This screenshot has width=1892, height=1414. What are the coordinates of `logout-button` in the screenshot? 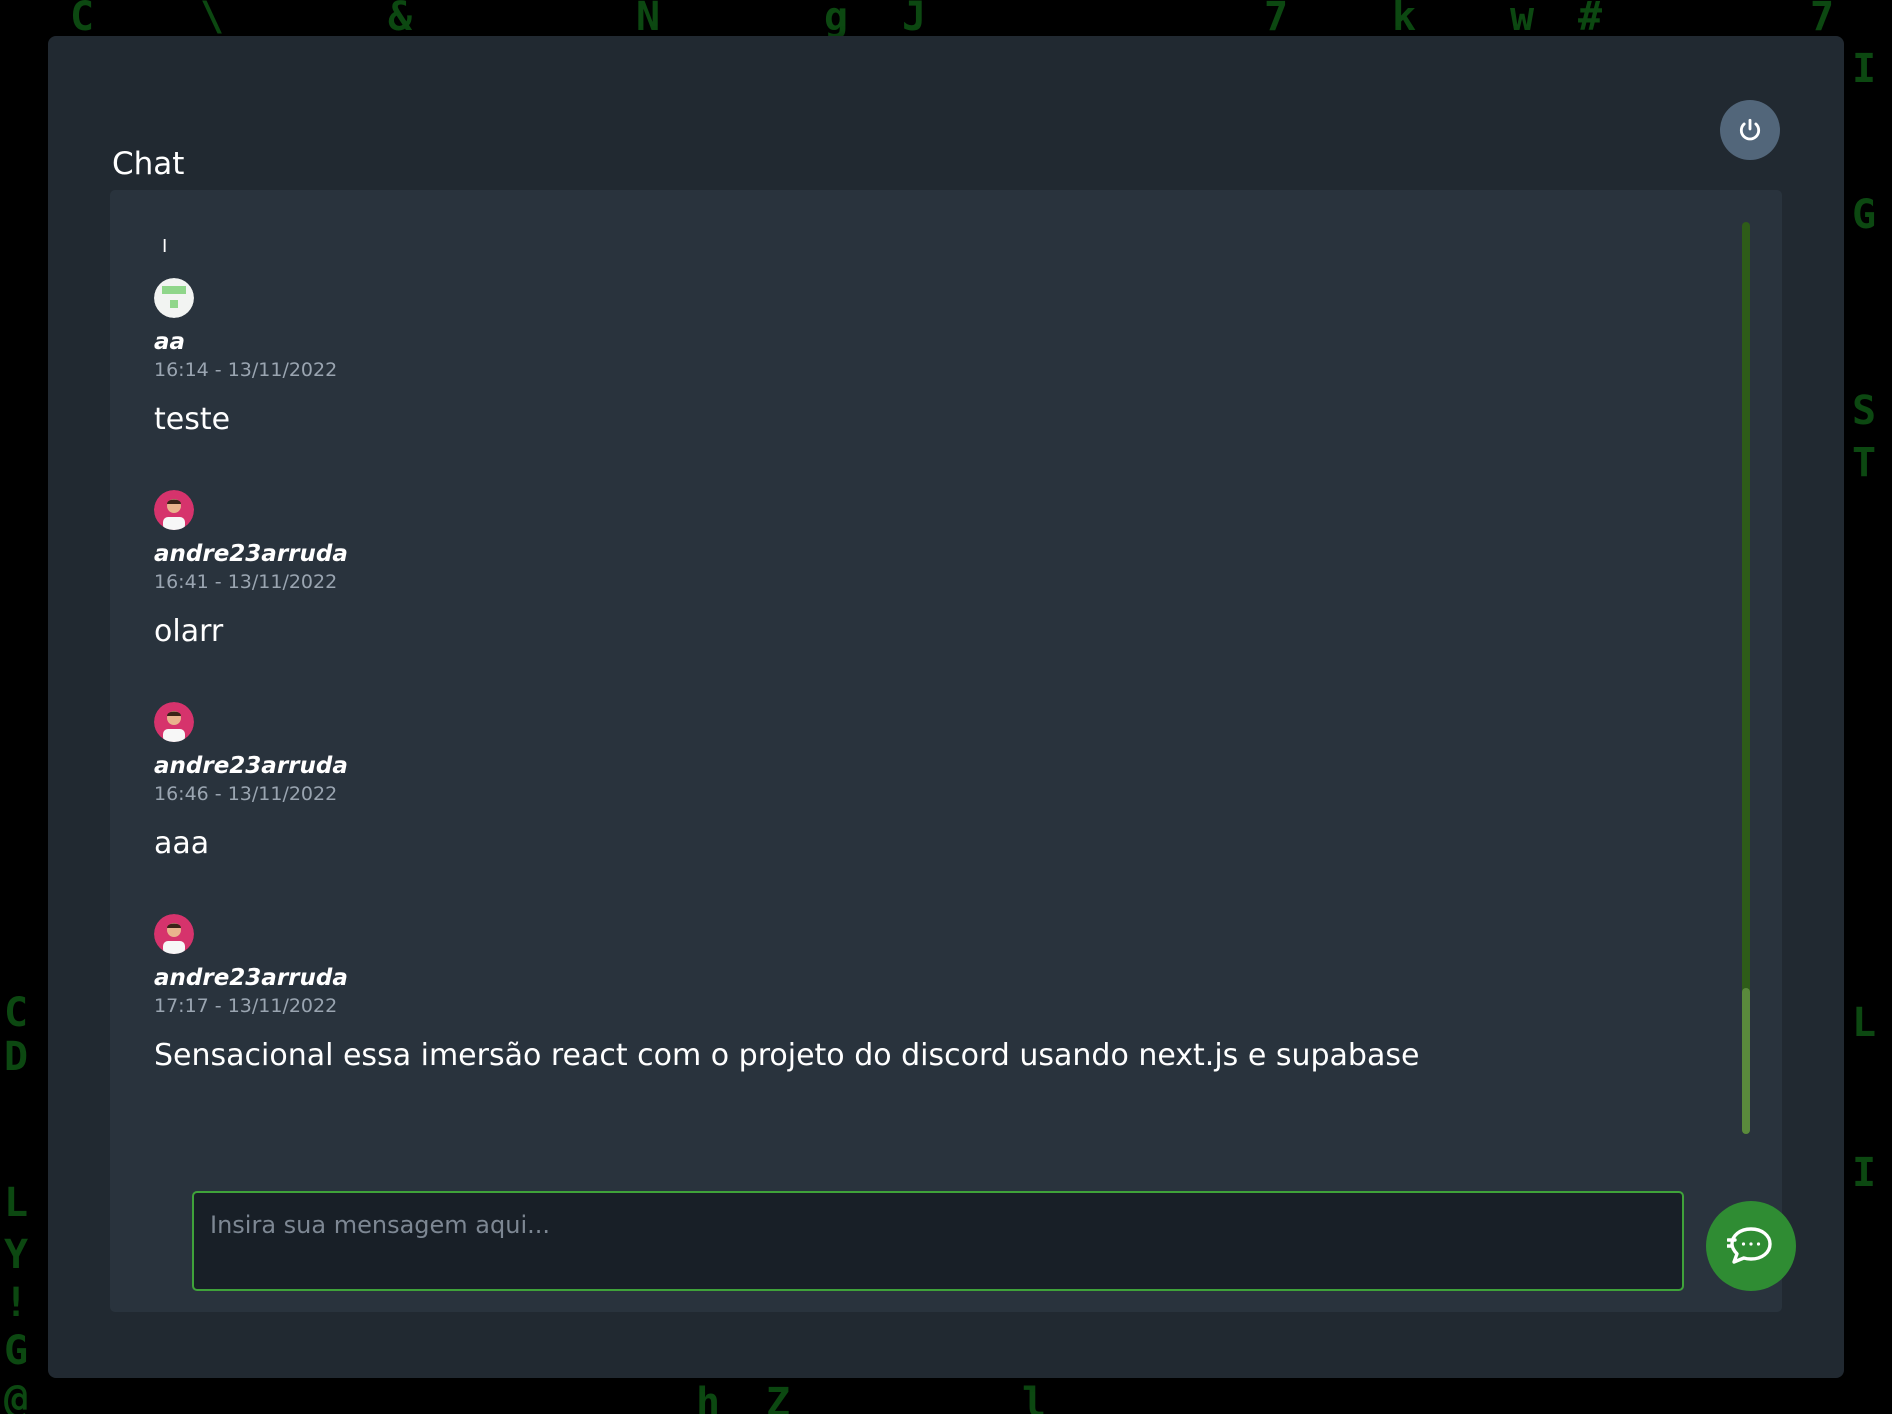 It's located at (1750, 130).